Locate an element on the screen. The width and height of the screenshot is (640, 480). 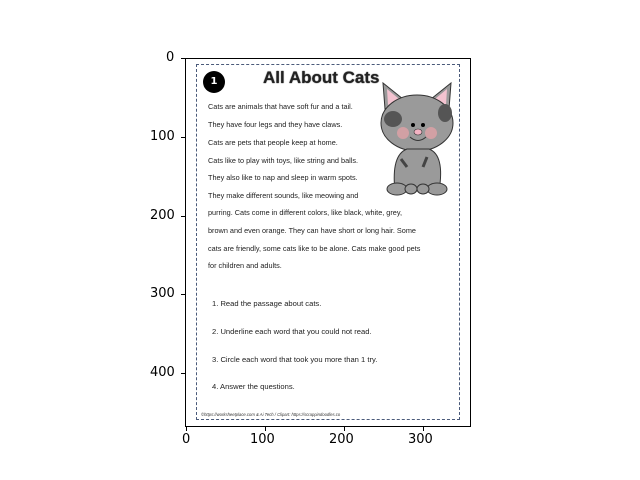
y-tick-label: 300 is located at coordinates (162, 293).